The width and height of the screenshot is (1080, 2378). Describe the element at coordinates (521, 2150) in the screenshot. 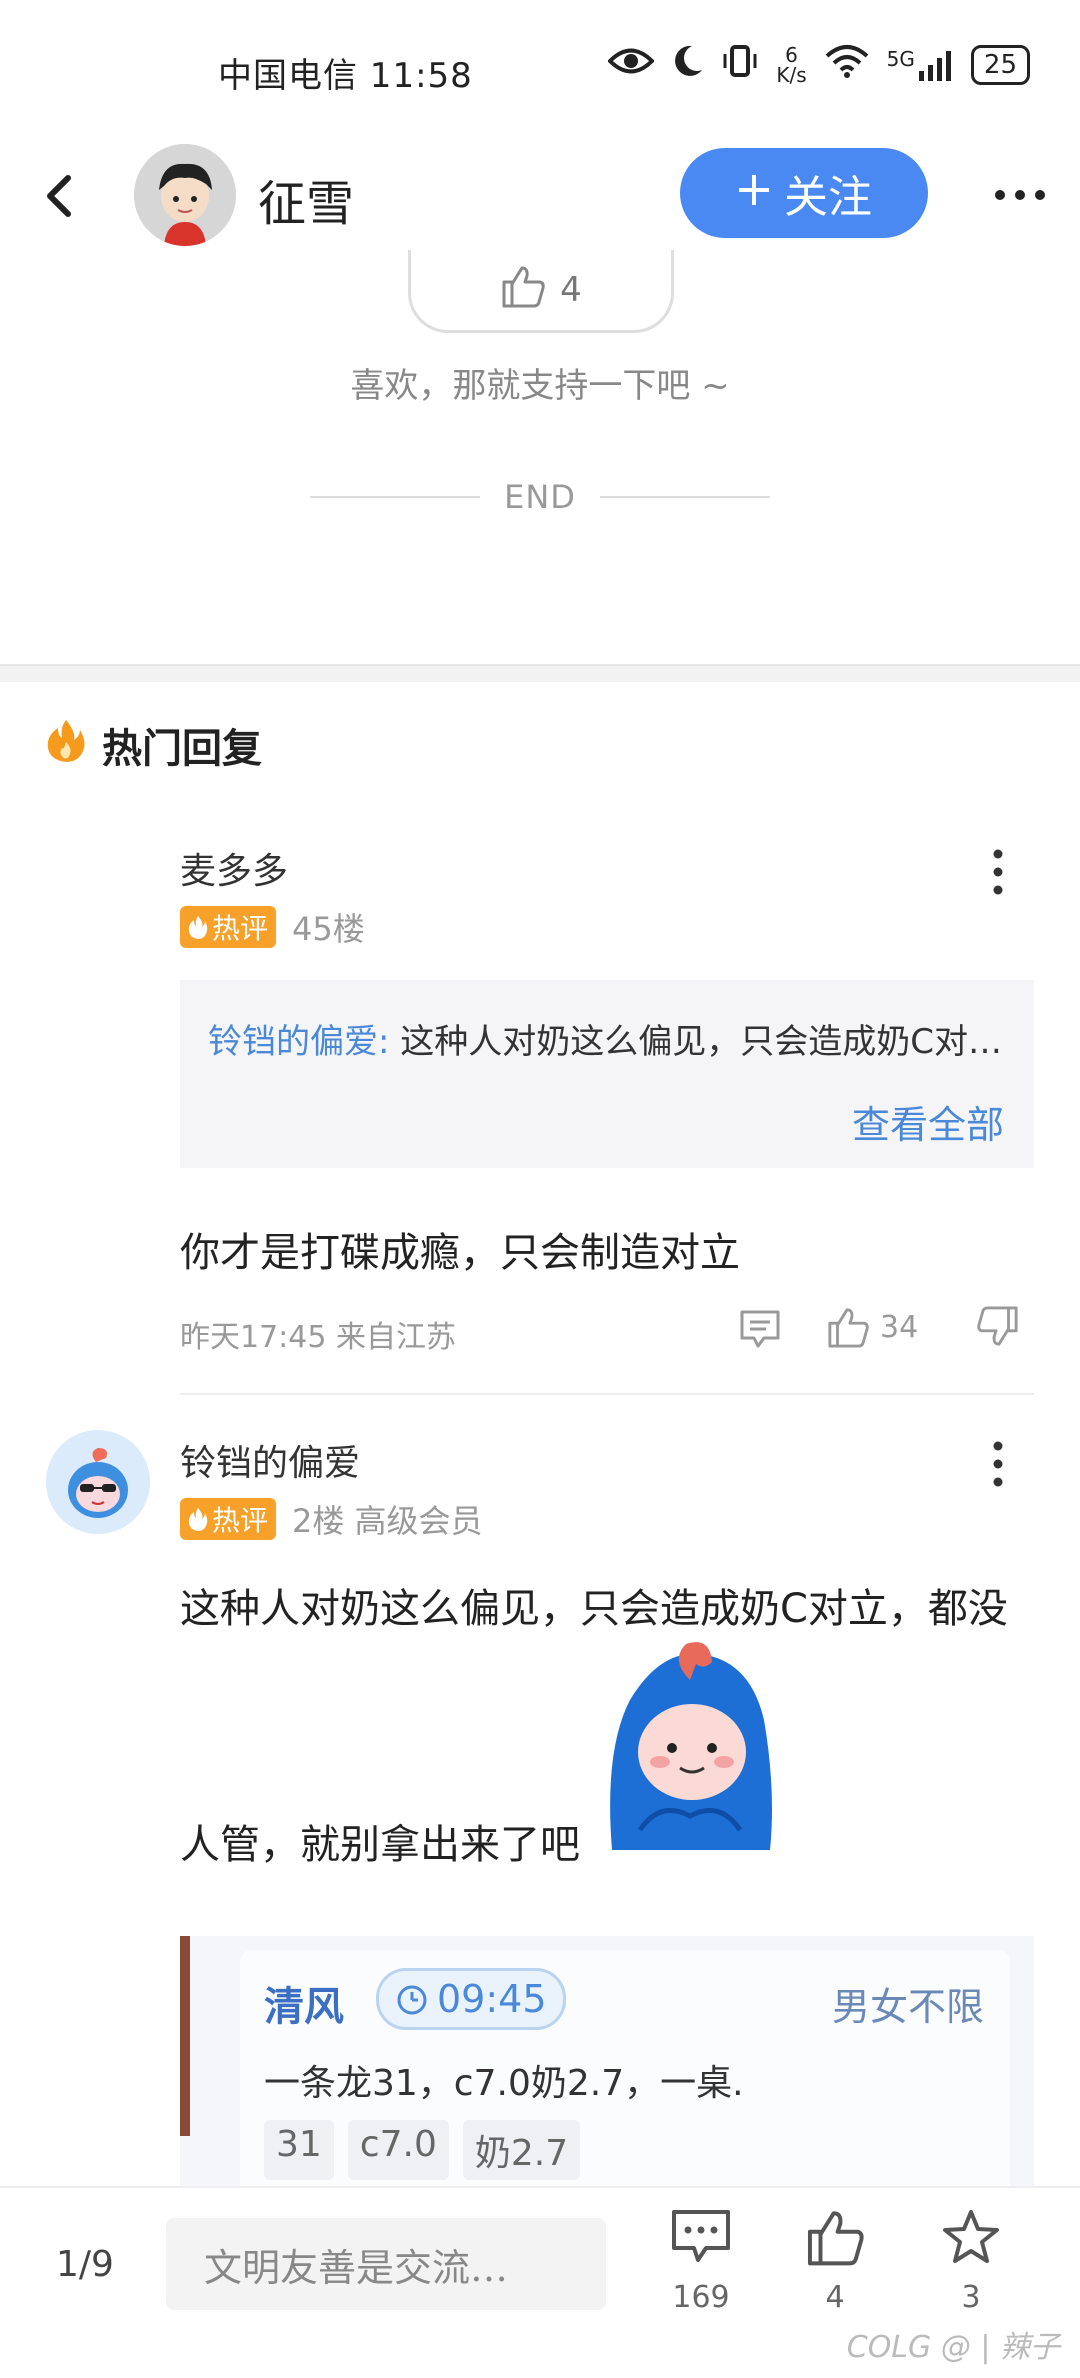

I see `image-card-chip: 奶2.7` at that location.